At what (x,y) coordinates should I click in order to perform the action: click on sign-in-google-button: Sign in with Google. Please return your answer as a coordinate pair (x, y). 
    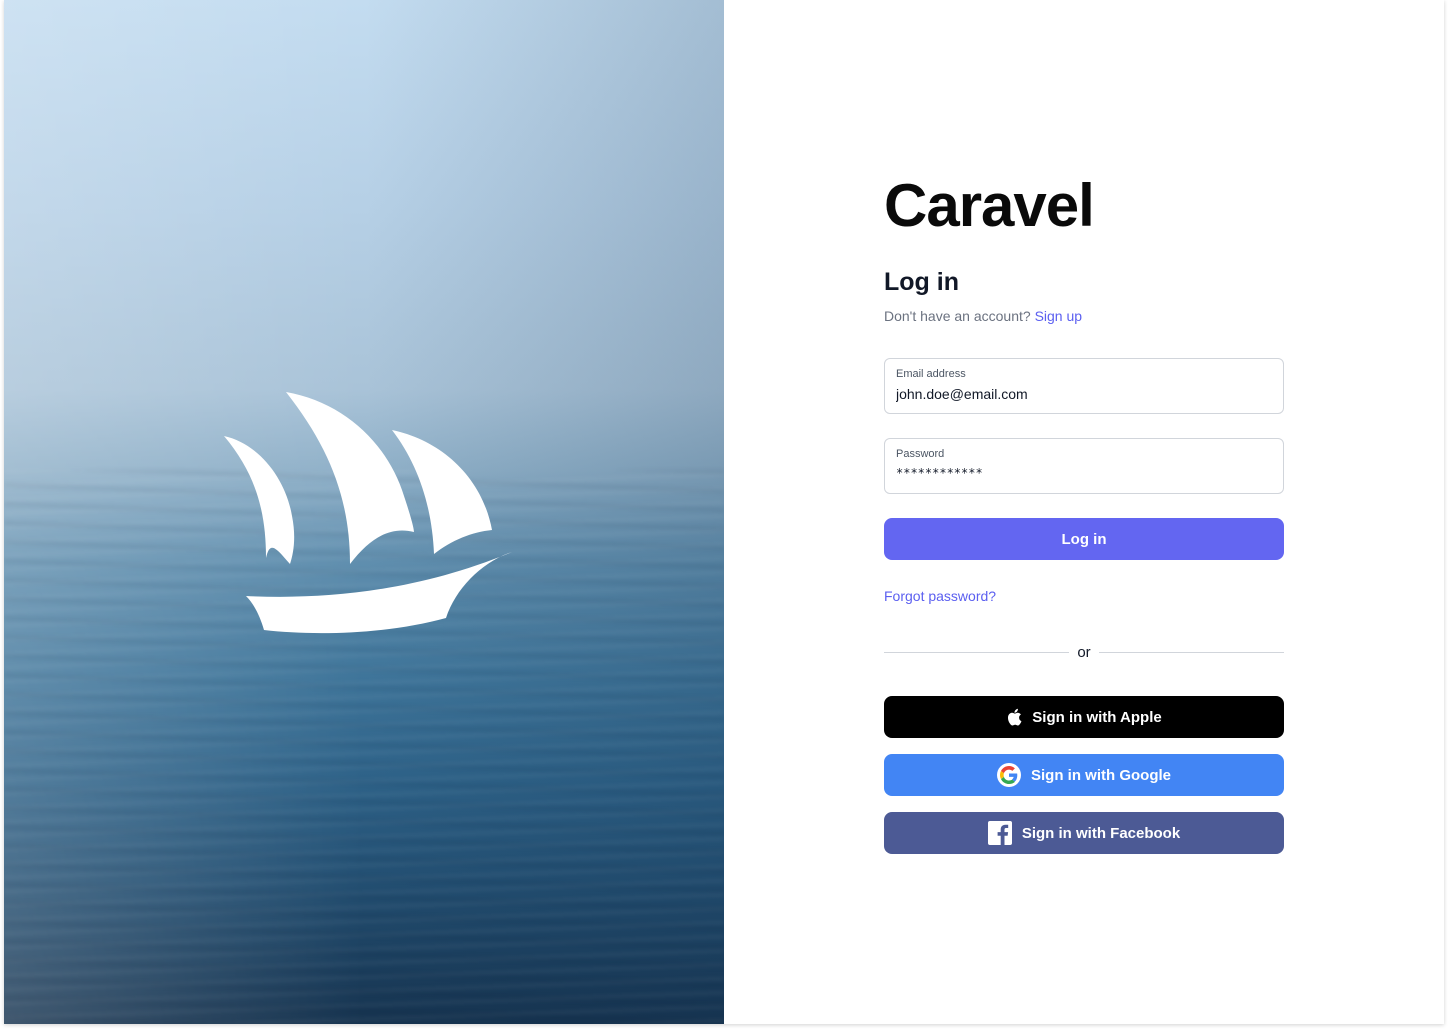
    Looking at the image, I should click on (1084, 775).